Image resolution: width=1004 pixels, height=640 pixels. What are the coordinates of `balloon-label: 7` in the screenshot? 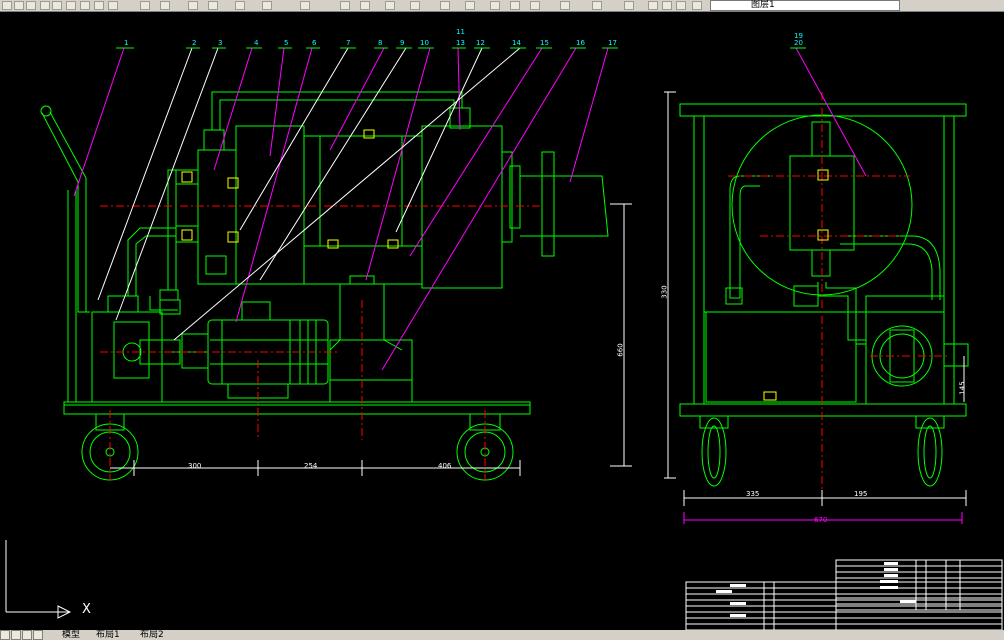 It's located at (348, 43).